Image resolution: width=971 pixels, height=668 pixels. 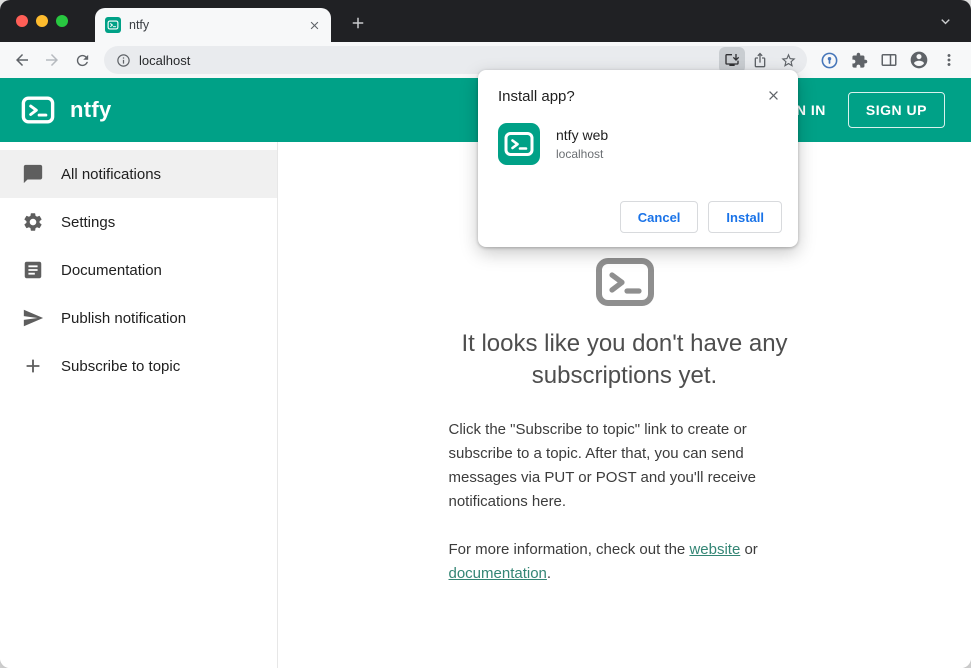 I want to click on tab-title: ntfy, so click(x=139, y=25).